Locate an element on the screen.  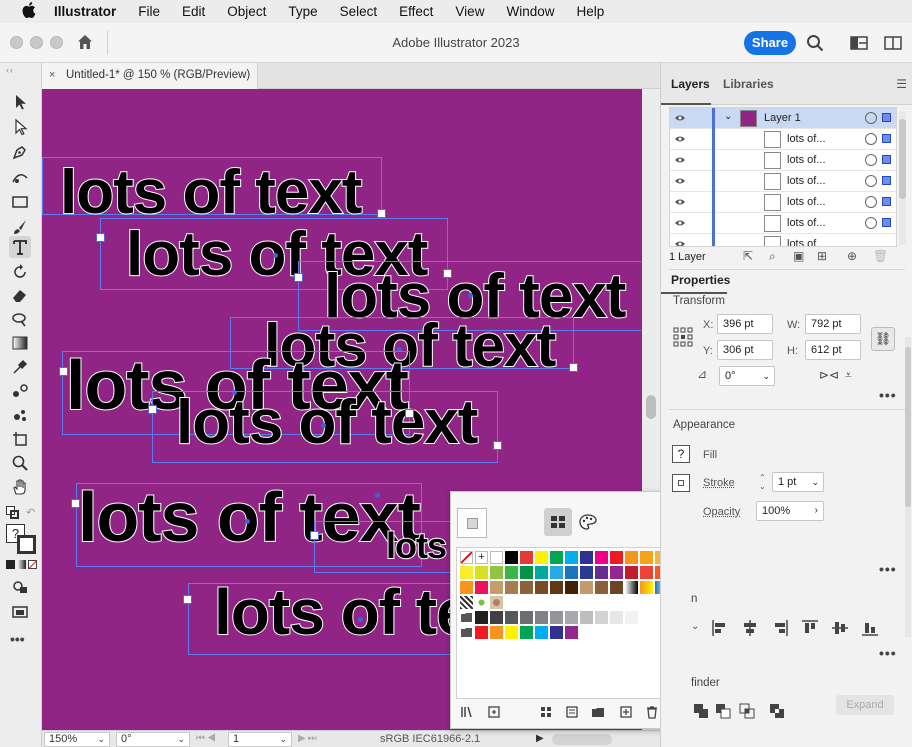
text-object: lots of text is located at coordinates (327, 422).